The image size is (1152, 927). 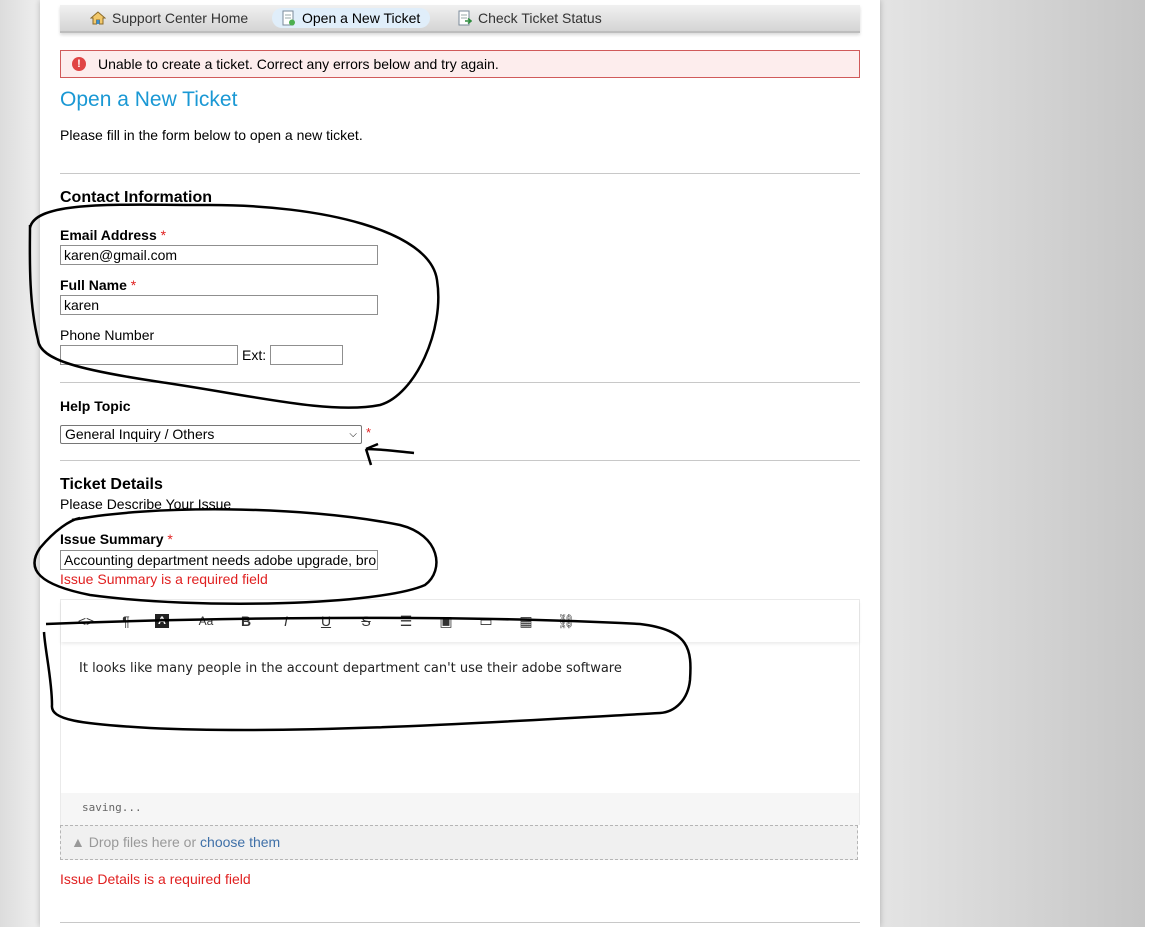 I want to click on issue-summary-label: Issue Summary *, so click(x=116, y=539).